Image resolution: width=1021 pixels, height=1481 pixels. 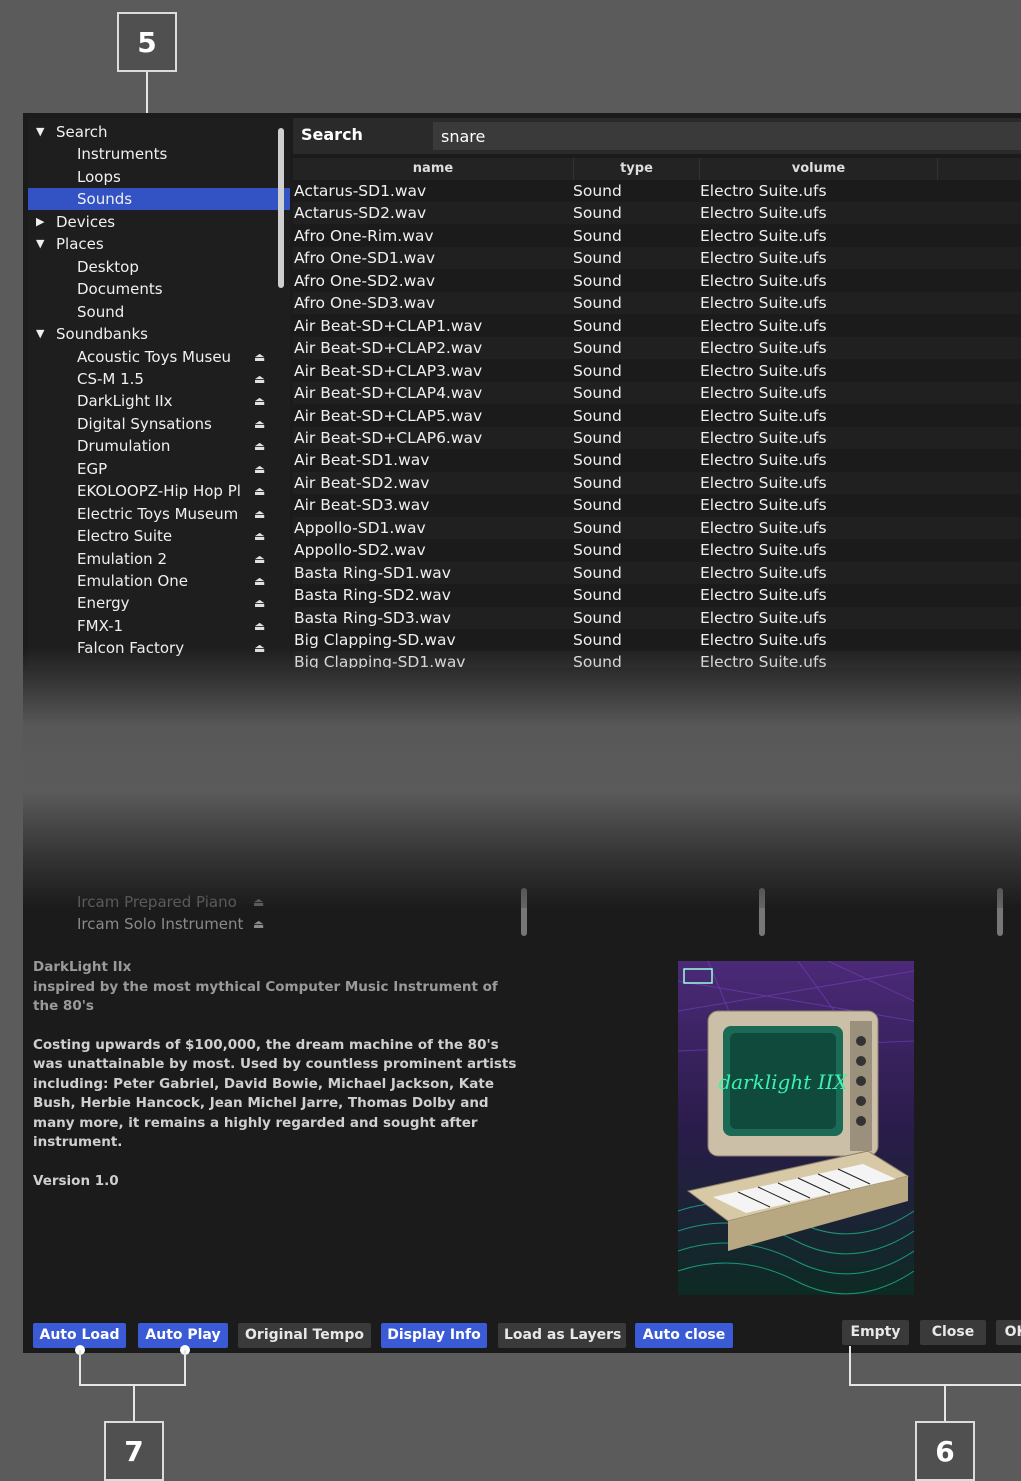 What do you see at coordinates (101, 311) in the screenshot?
I see `sidebar-item-label: Sound` at bounding box center [101, 311].